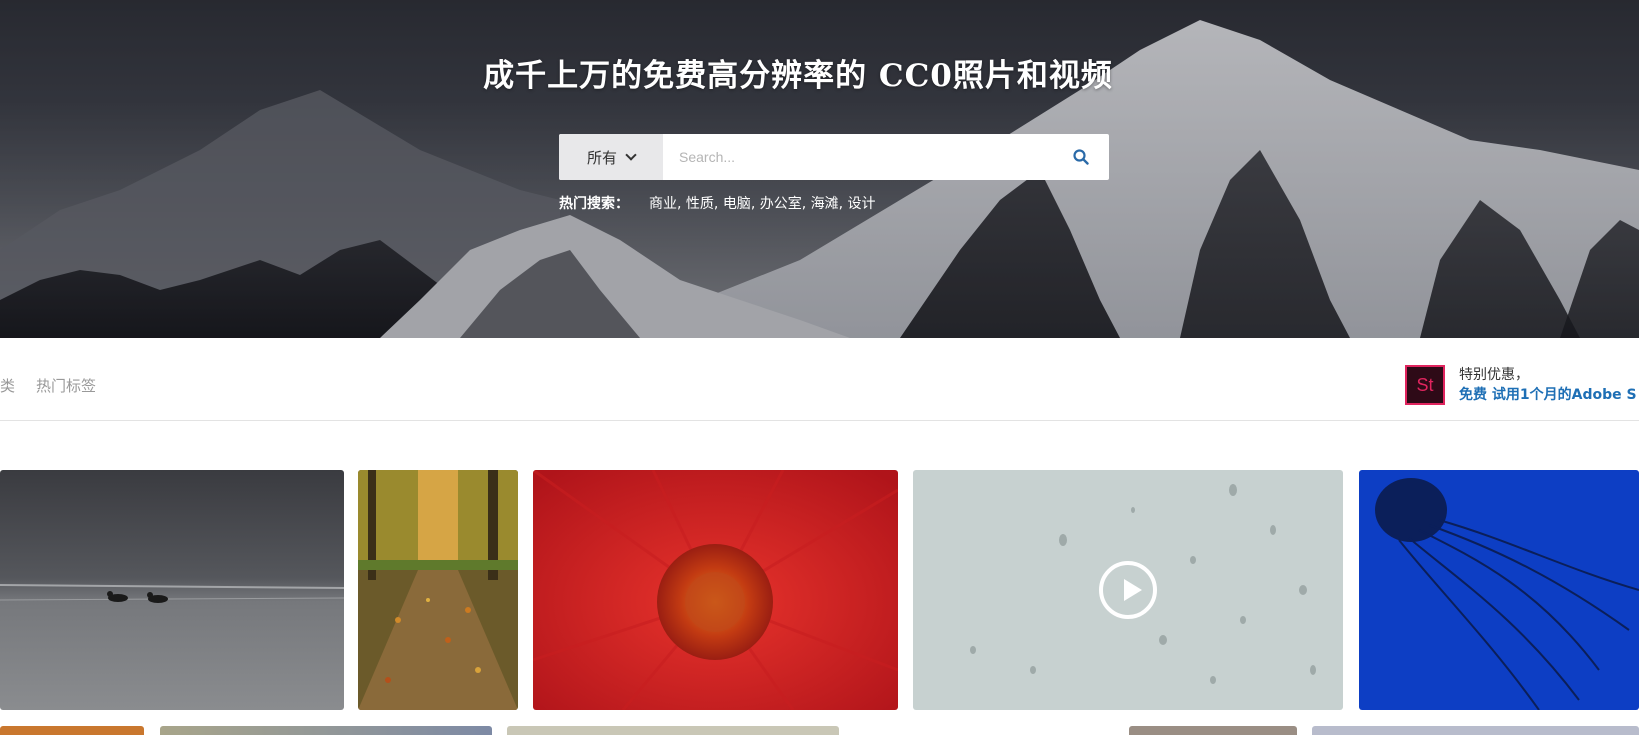  Describe the element at coordinates (862, 204) in the screenshot. I see `hot-search-link: 设计` at that location.